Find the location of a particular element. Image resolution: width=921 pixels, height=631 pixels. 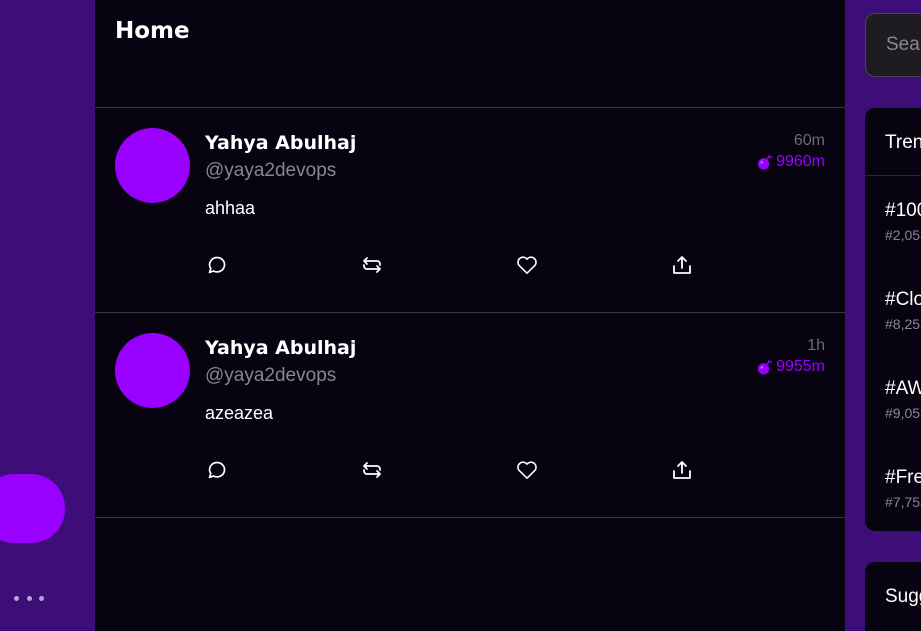

trend-item: #CloudProject #8,253 Cruds is located at coordinates (903, 310).